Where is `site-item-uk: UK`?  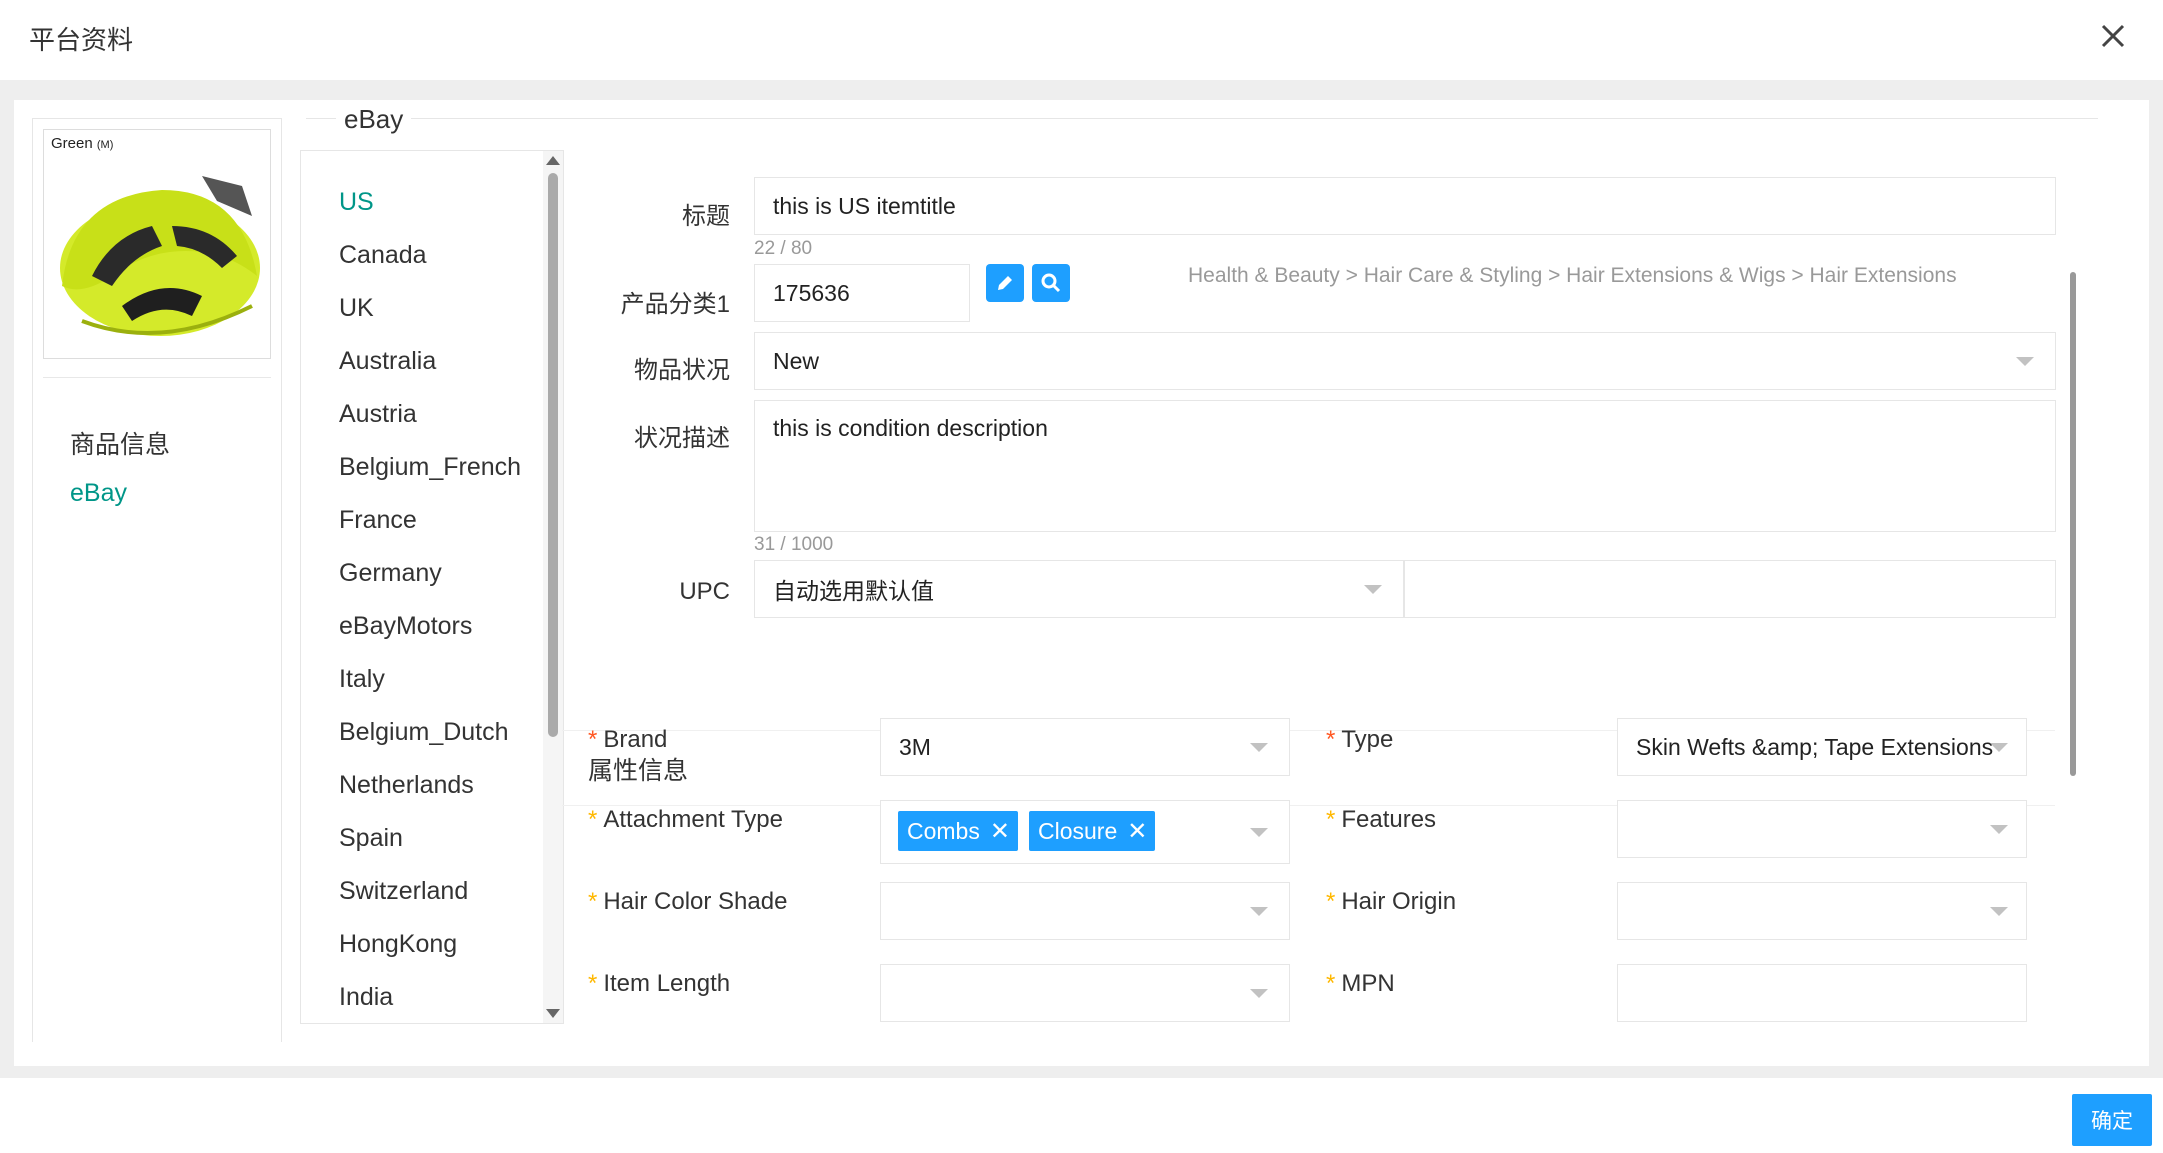
site-item-uk: UK is located at coordinates (432, 319).